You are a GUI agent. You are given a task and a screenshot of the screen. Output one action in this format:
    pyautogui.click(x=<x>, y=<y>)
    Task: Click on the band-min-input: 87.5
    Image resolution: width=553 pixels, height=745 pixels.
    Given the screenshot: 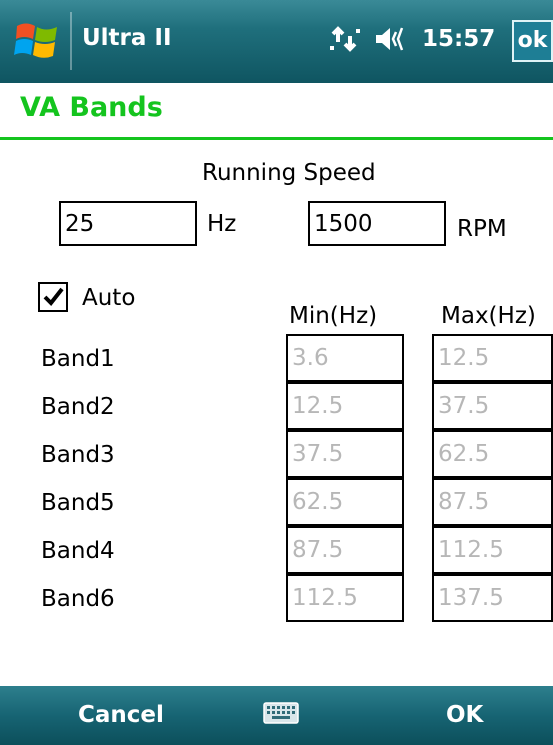 What is the action you would take?
    pyautogui.click(x=345, y=550)
    